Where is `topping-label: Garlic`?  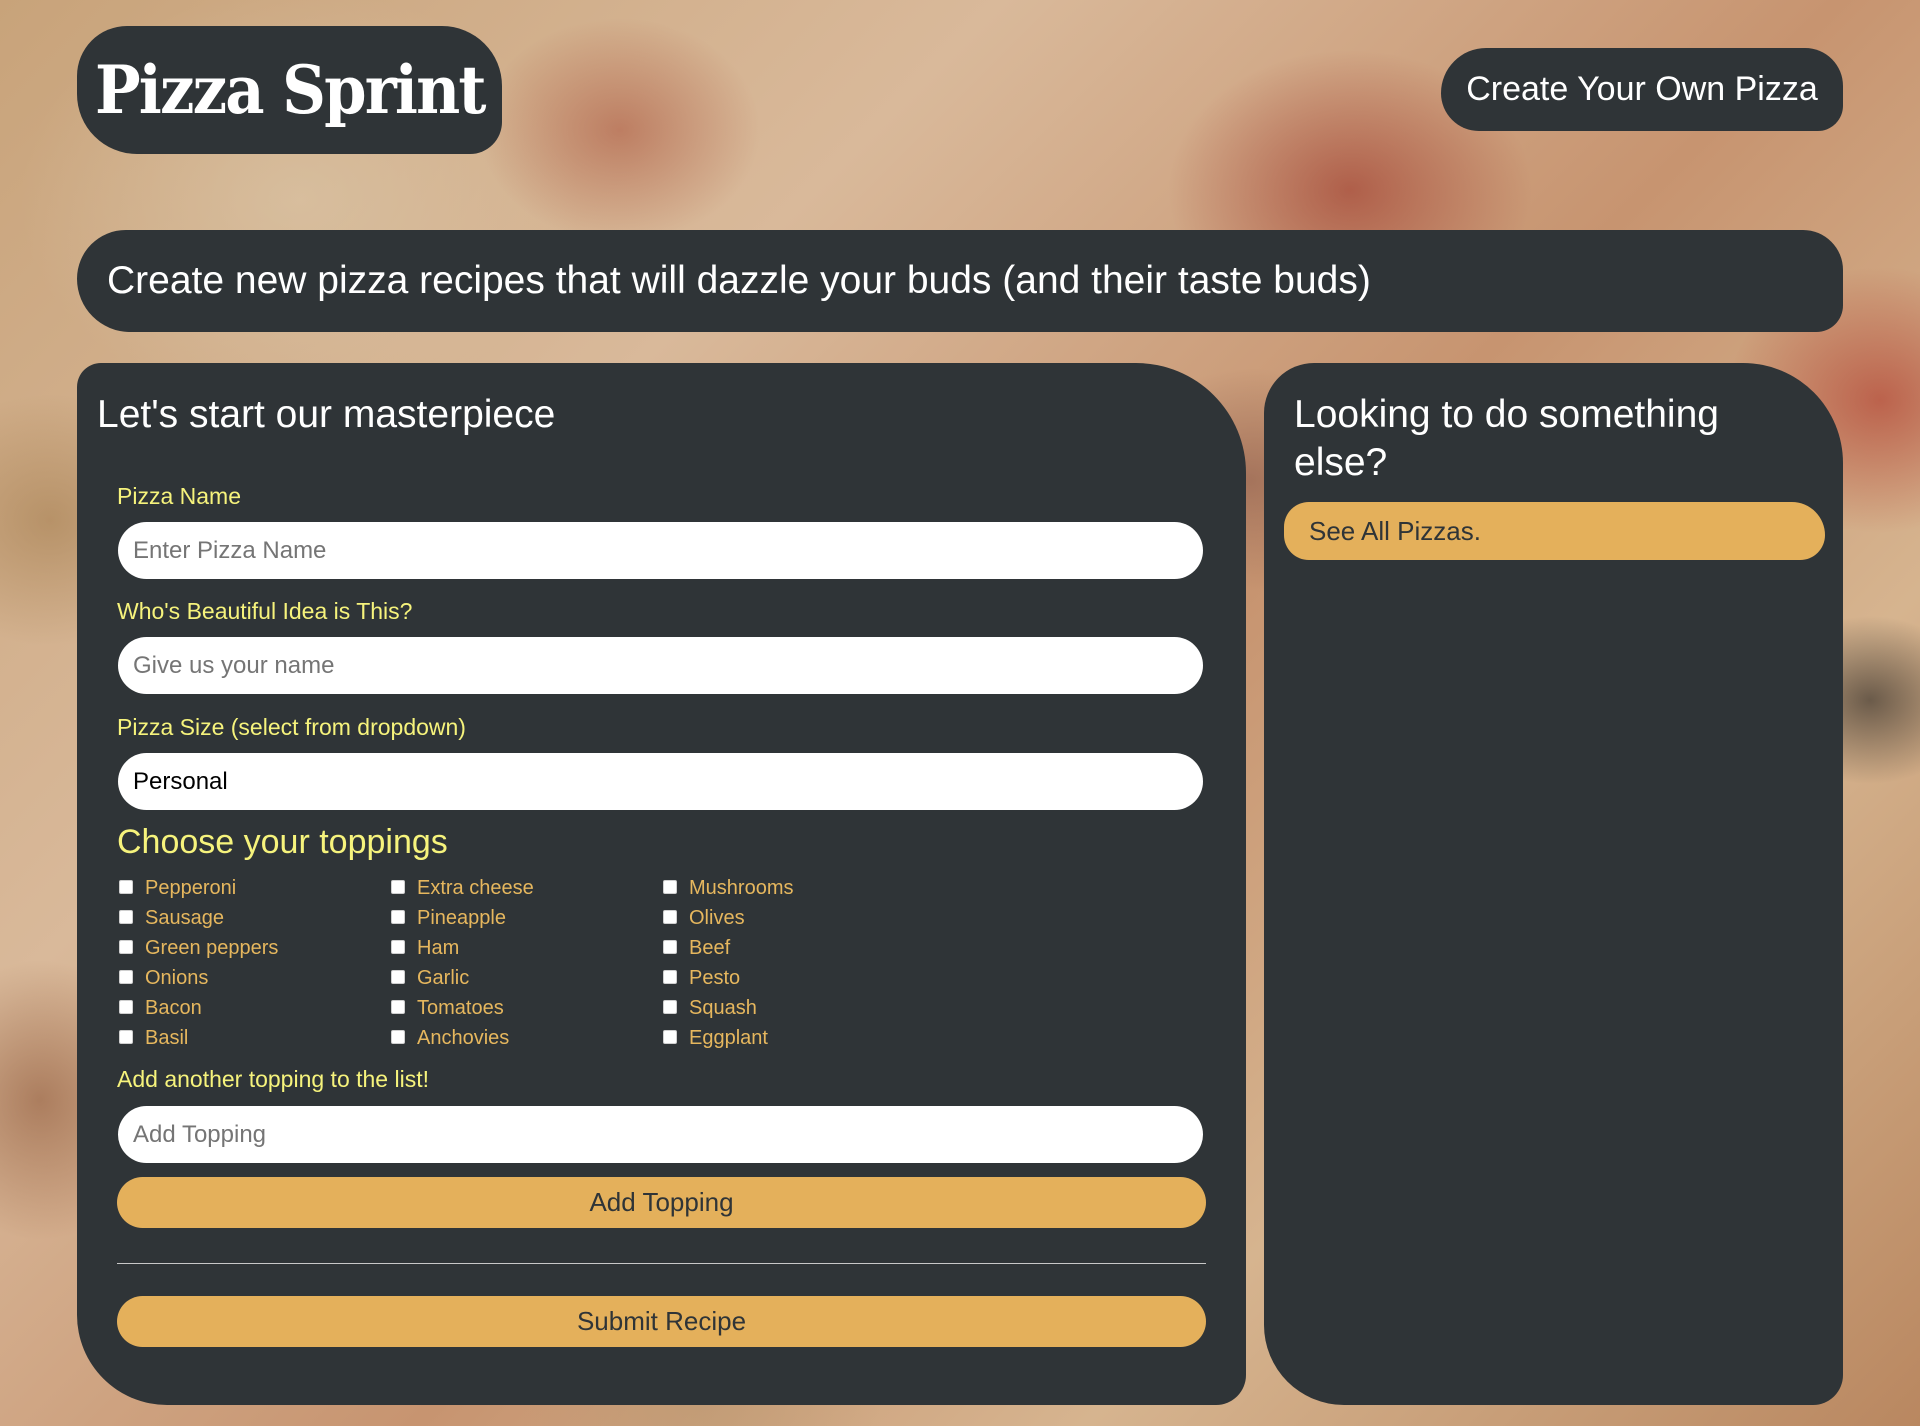 topping-label: Garlic is located at coordinates (443, 977).